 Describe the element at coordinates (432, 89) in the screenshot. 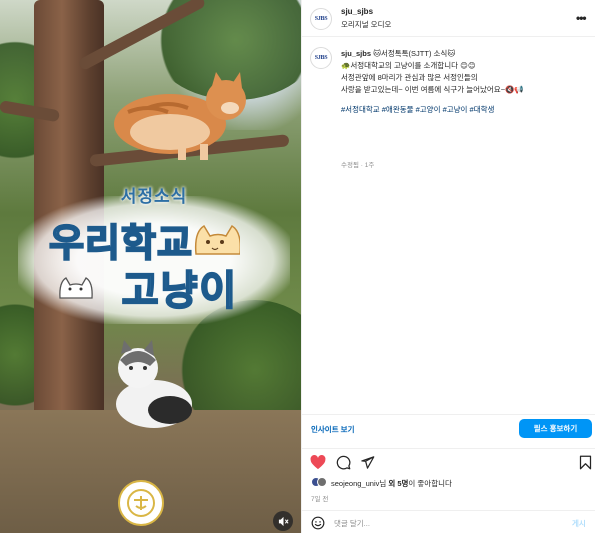

I see `caption-line-4: 사랑을 받고있는데~ 이번 여름에 식구가 늘어났어요~🔇📢` at that location.